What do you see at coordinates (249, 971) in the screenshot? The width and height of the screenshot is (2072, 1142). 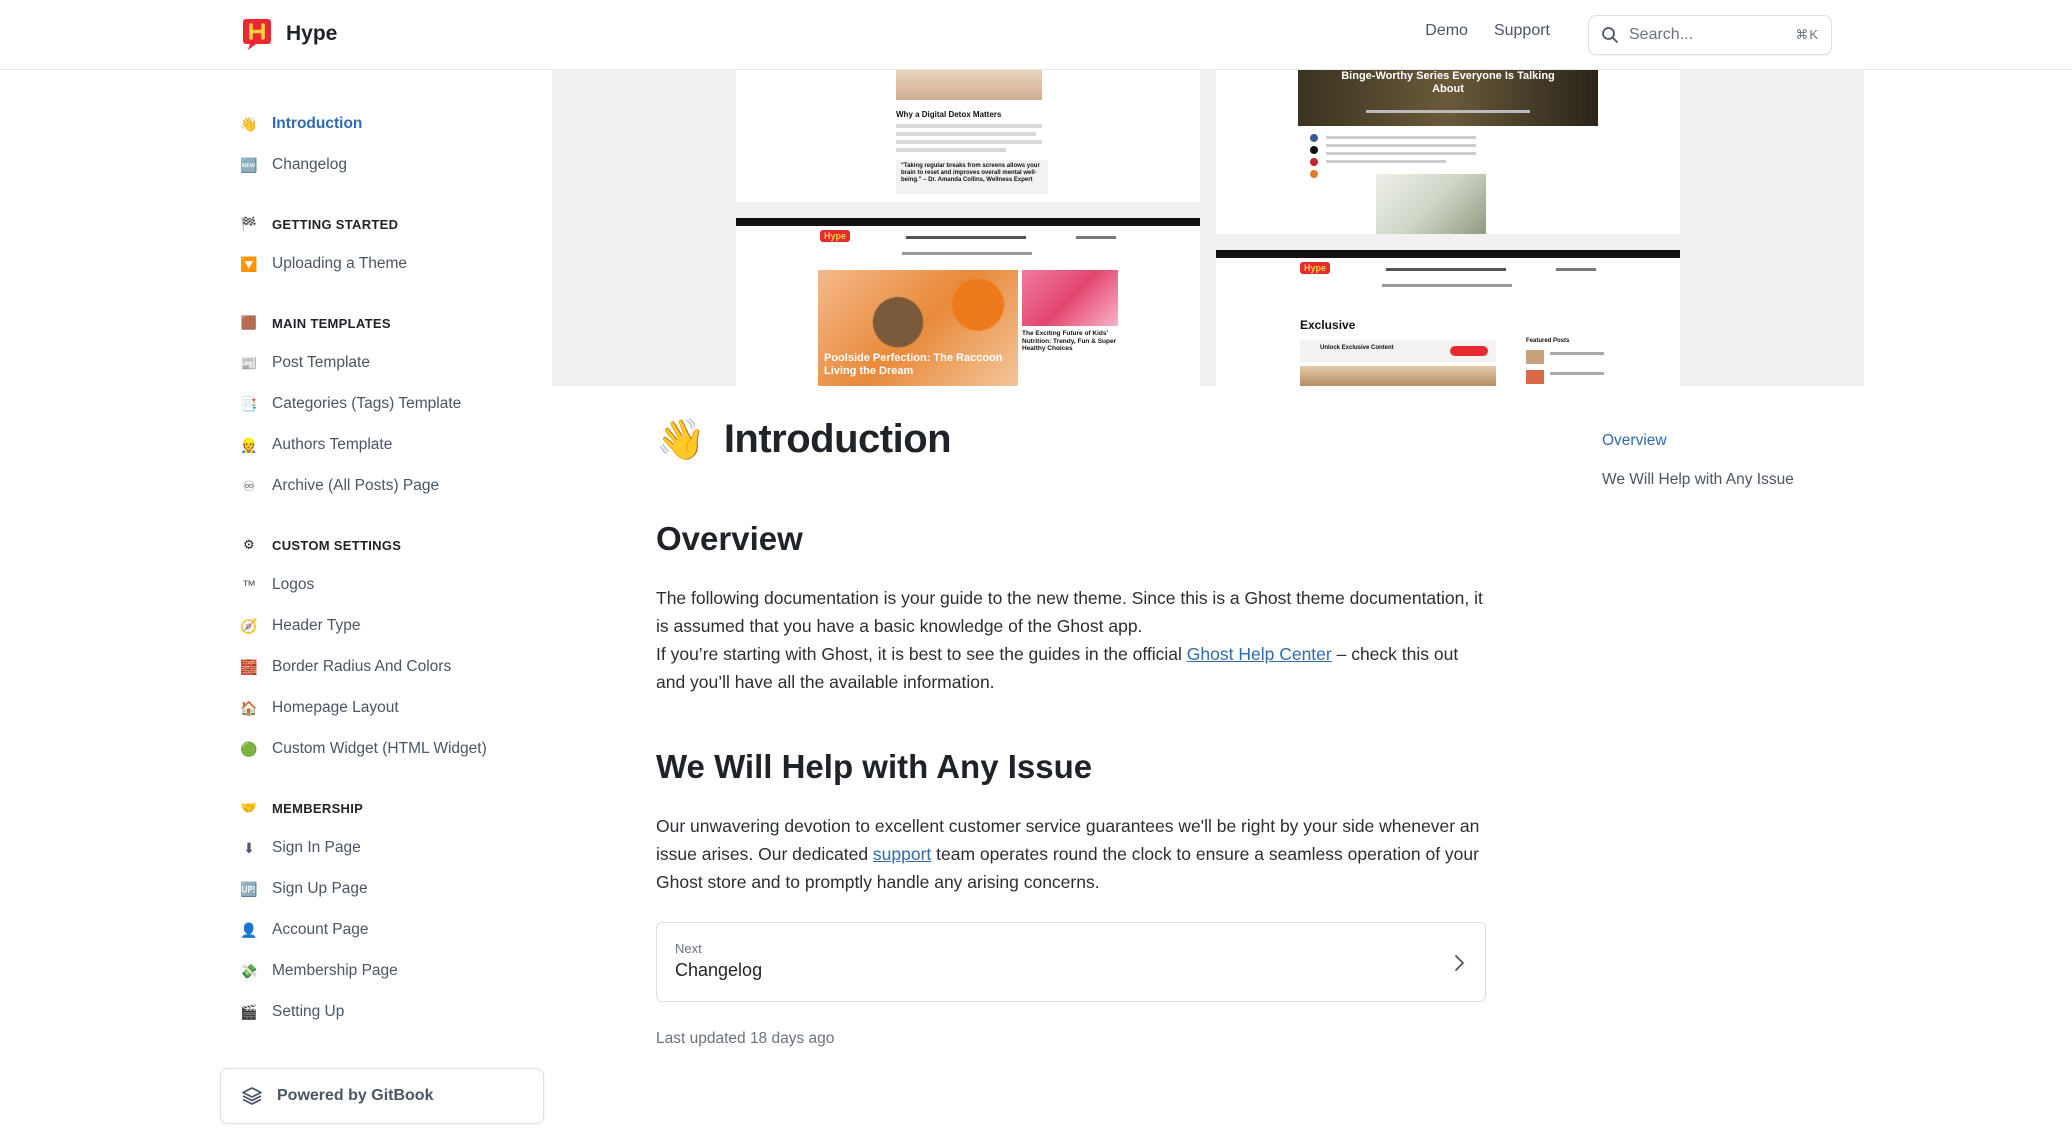 I see `money-wings-icon: 💸` at bounding box center [249, 971].